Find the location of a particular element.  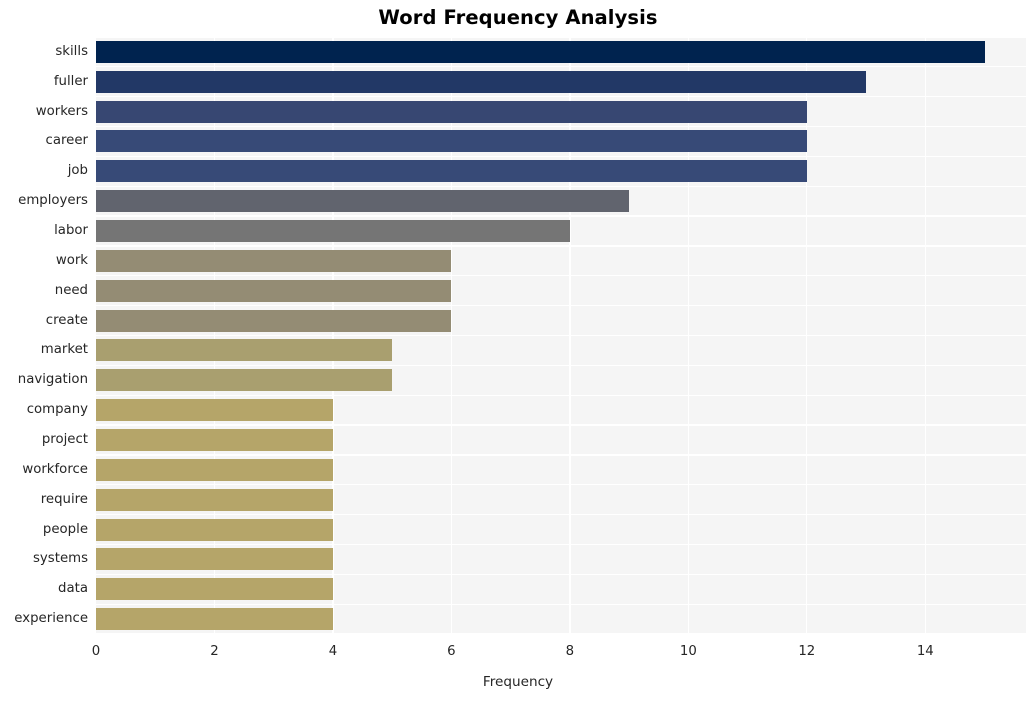

bar-workforce is located at coordinates (214, 469).